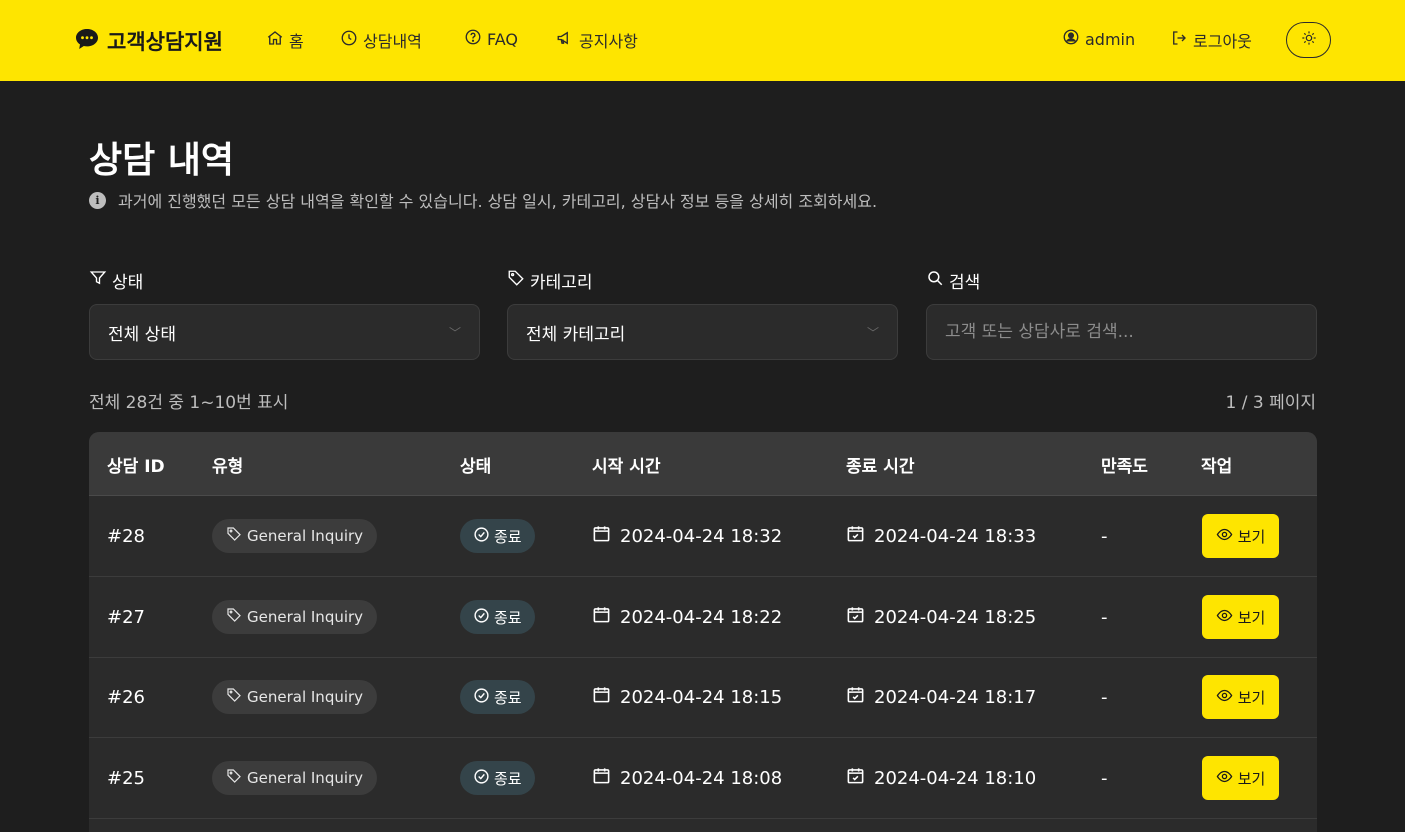 The width and height of the screenshot is (1405, 832). Describe the element at coordinates (189, 403) in the screenshot. I see `result-count: 전체 28건 중 1~10번 표시` at that location.